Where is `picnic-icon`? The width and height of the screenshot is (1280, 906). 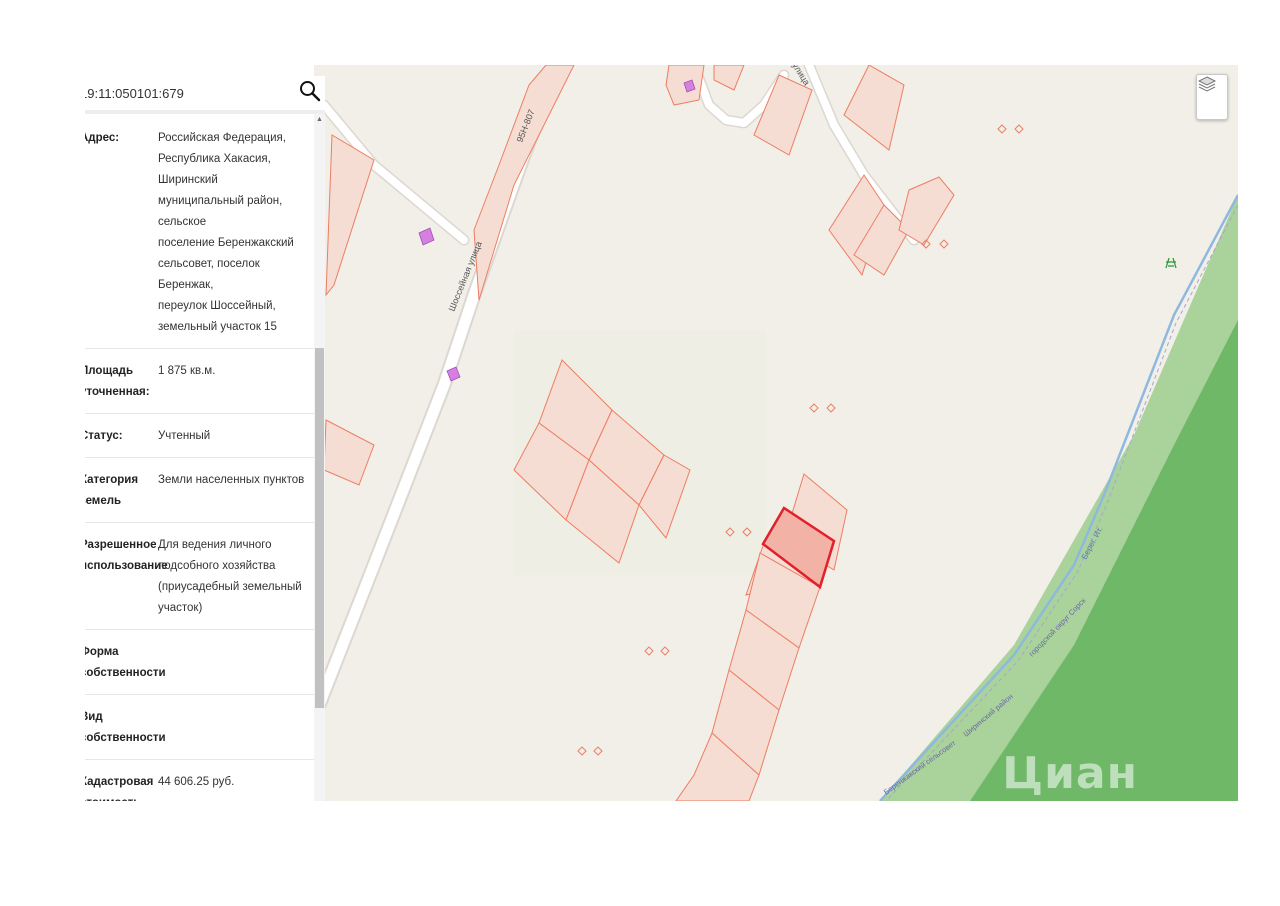 picnic-icon is located at coordinates (1171, 263).